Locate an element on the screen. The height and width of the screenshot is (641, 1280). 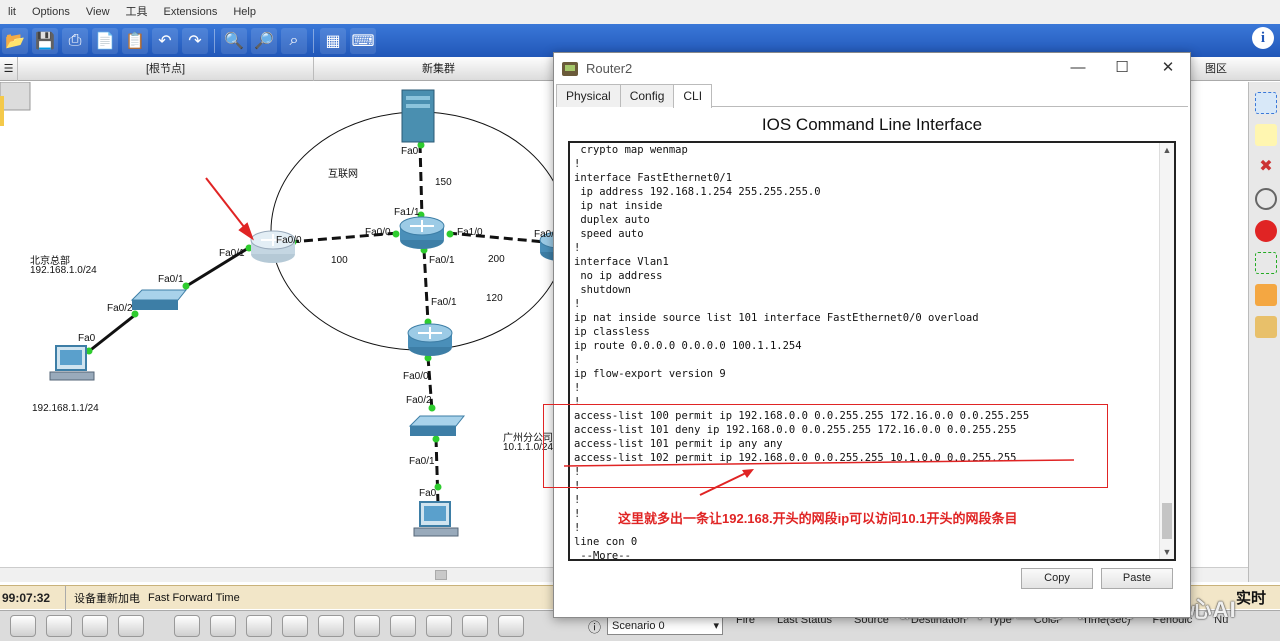
delete-tool-icon: ✖ is located at coordinates (1266, 167).